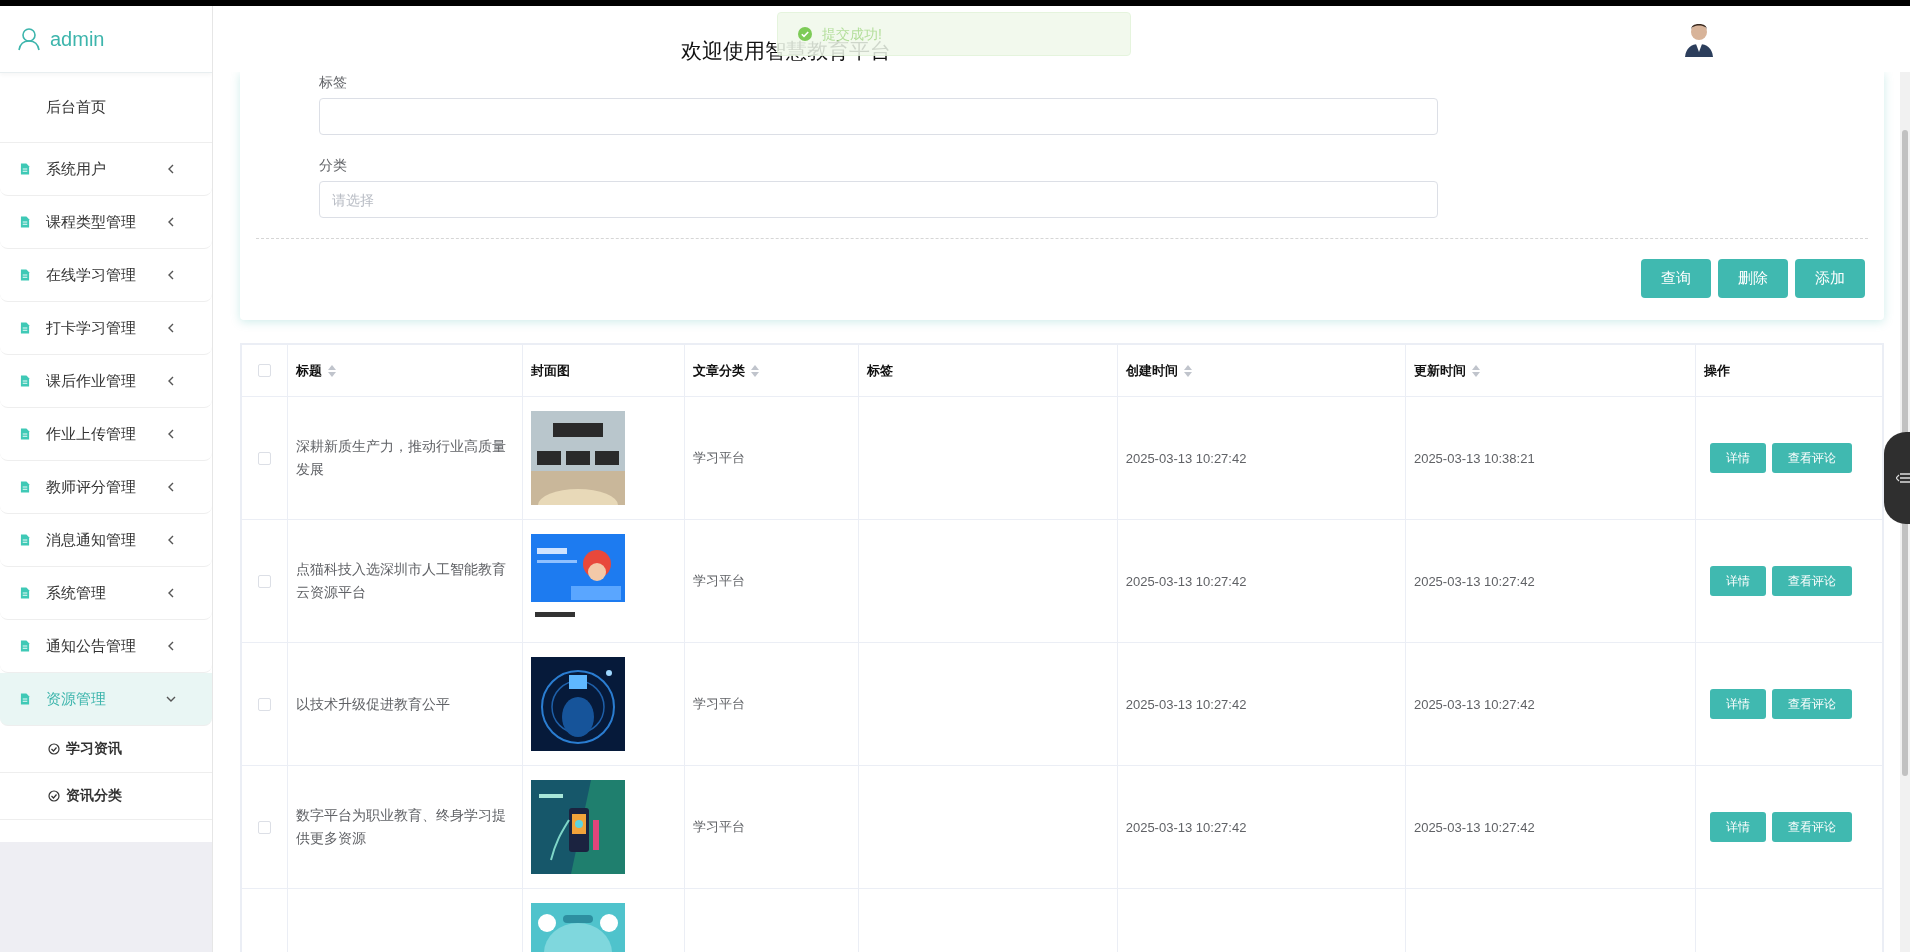  Describe the element at coordinates (106, 328) in the screenshot. I see `menu-item: 打卡学习管理` at that location.